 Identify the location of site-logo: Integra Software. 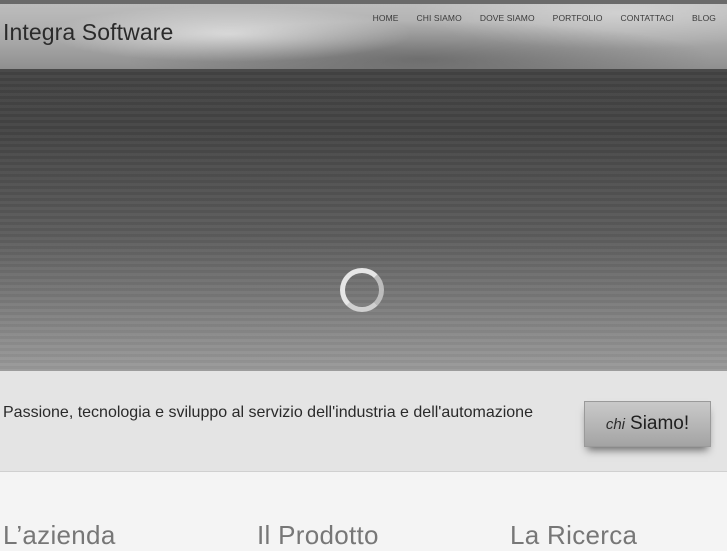
(88, 32).